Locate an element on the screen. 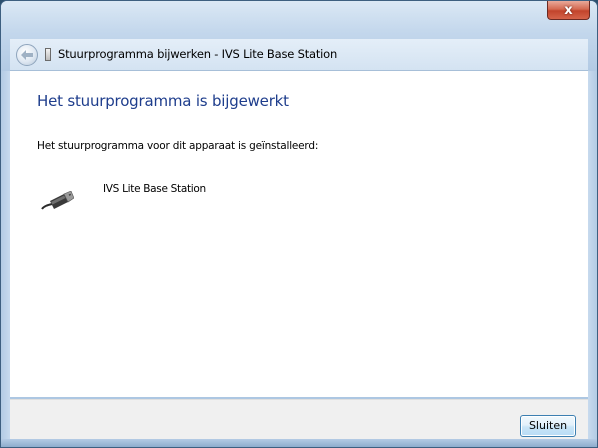 Image resolution: width=598 pixels, height=448 pixels. window-frame-right is located at coordinates (592, 259).